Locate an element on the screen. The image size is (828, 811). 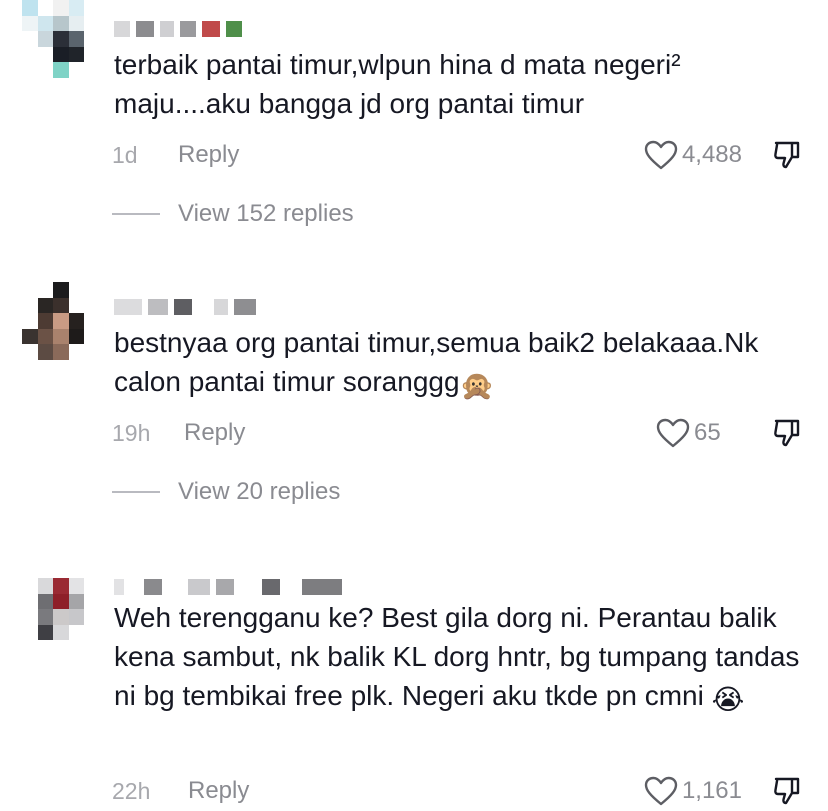
like-count: 65 is located at coordinates (707, 432).